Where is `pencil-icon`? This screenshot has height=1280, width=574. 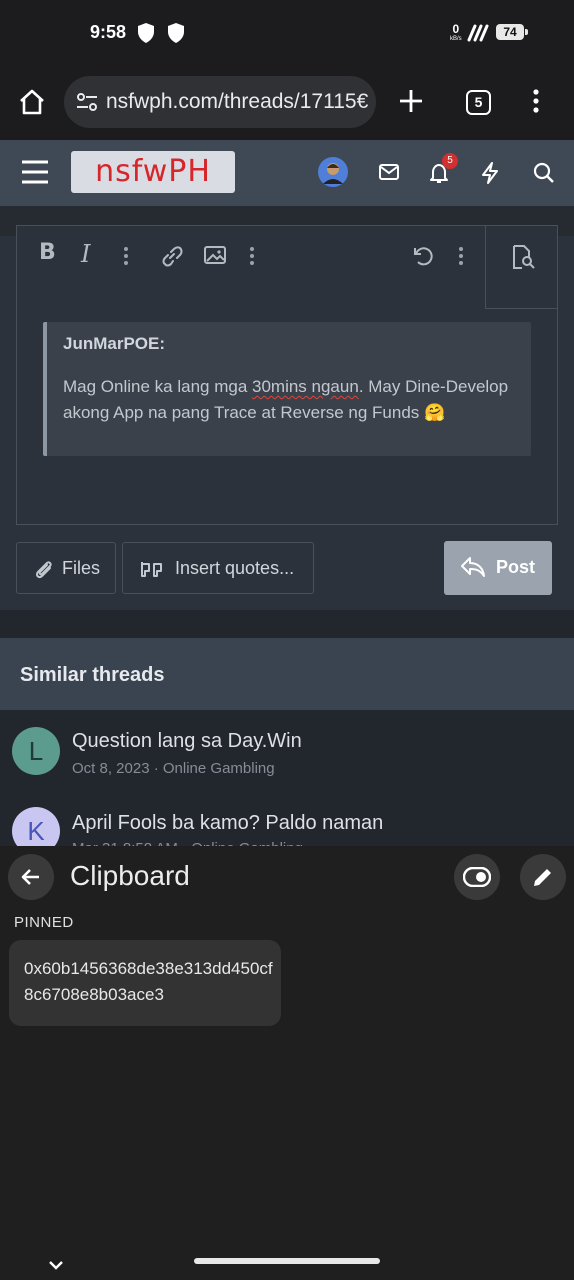
pencil-icon is located at coordinates (542, 877).